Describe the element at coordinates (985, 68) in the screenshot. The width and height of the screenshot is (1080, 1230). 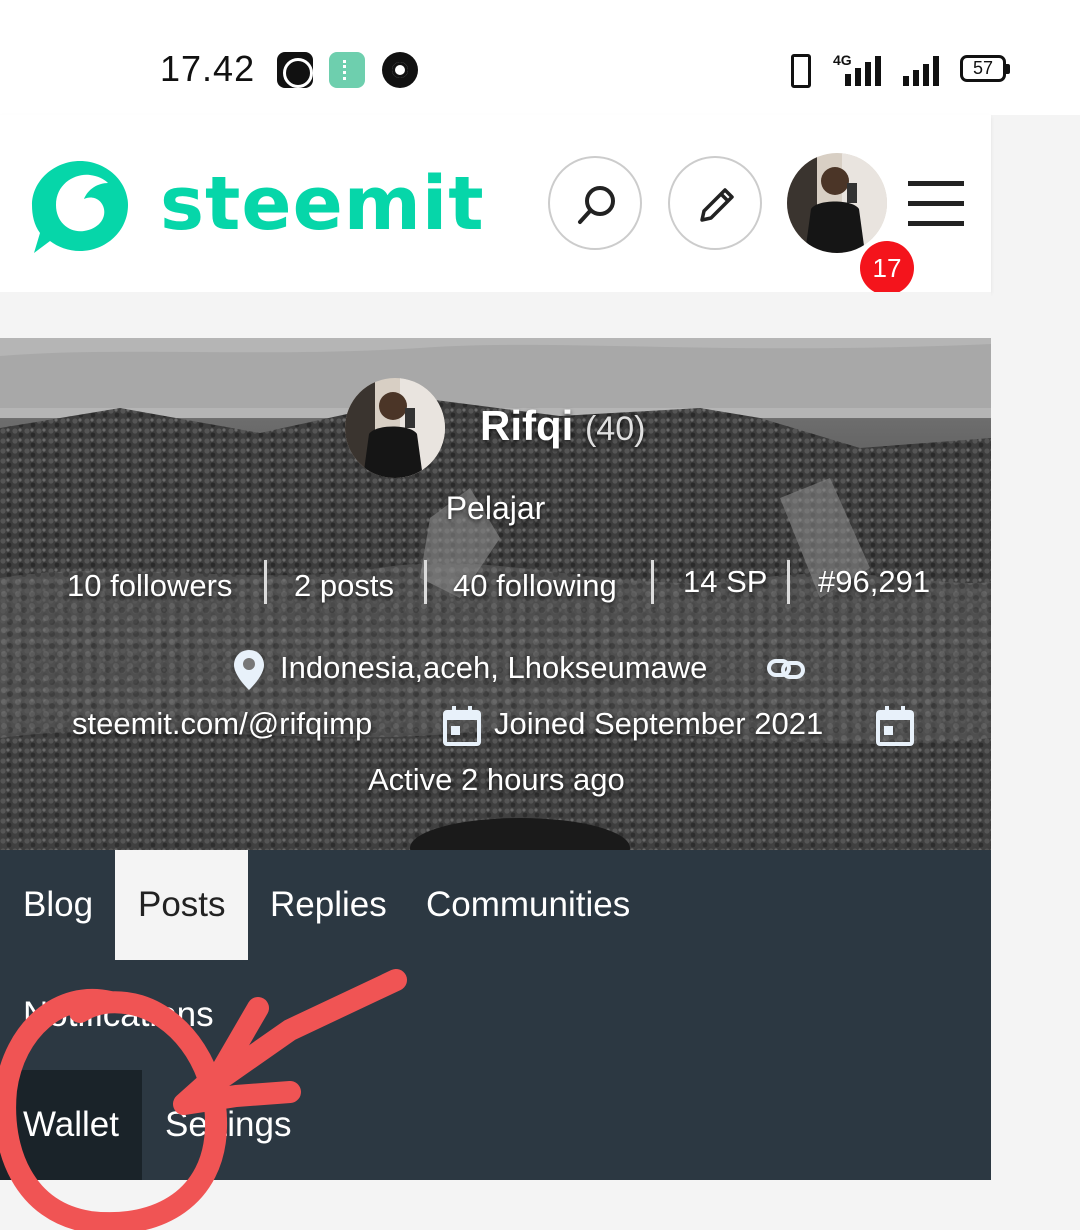
I see `battery-icon: 57` at that location.